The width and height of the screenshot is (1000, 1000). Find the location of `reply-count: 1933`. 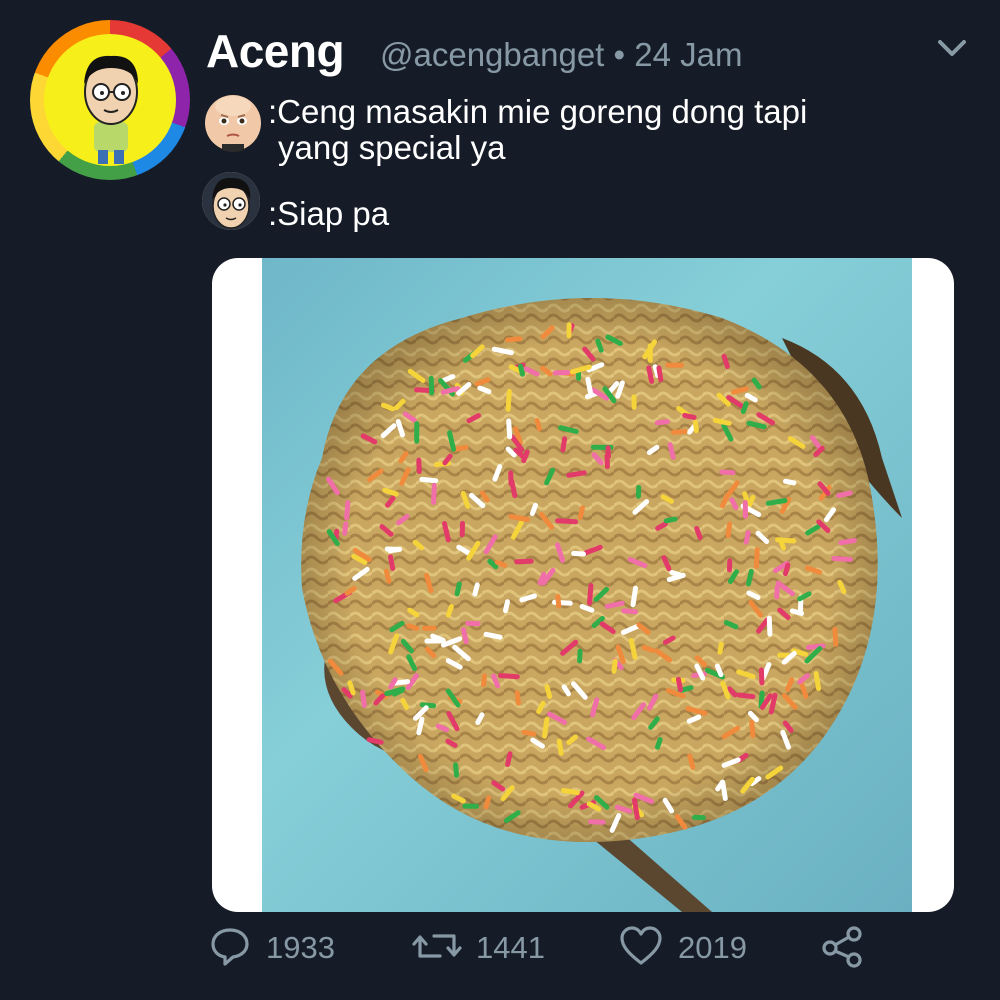

reply-count: 1933 is located at coordinates (300, 947).